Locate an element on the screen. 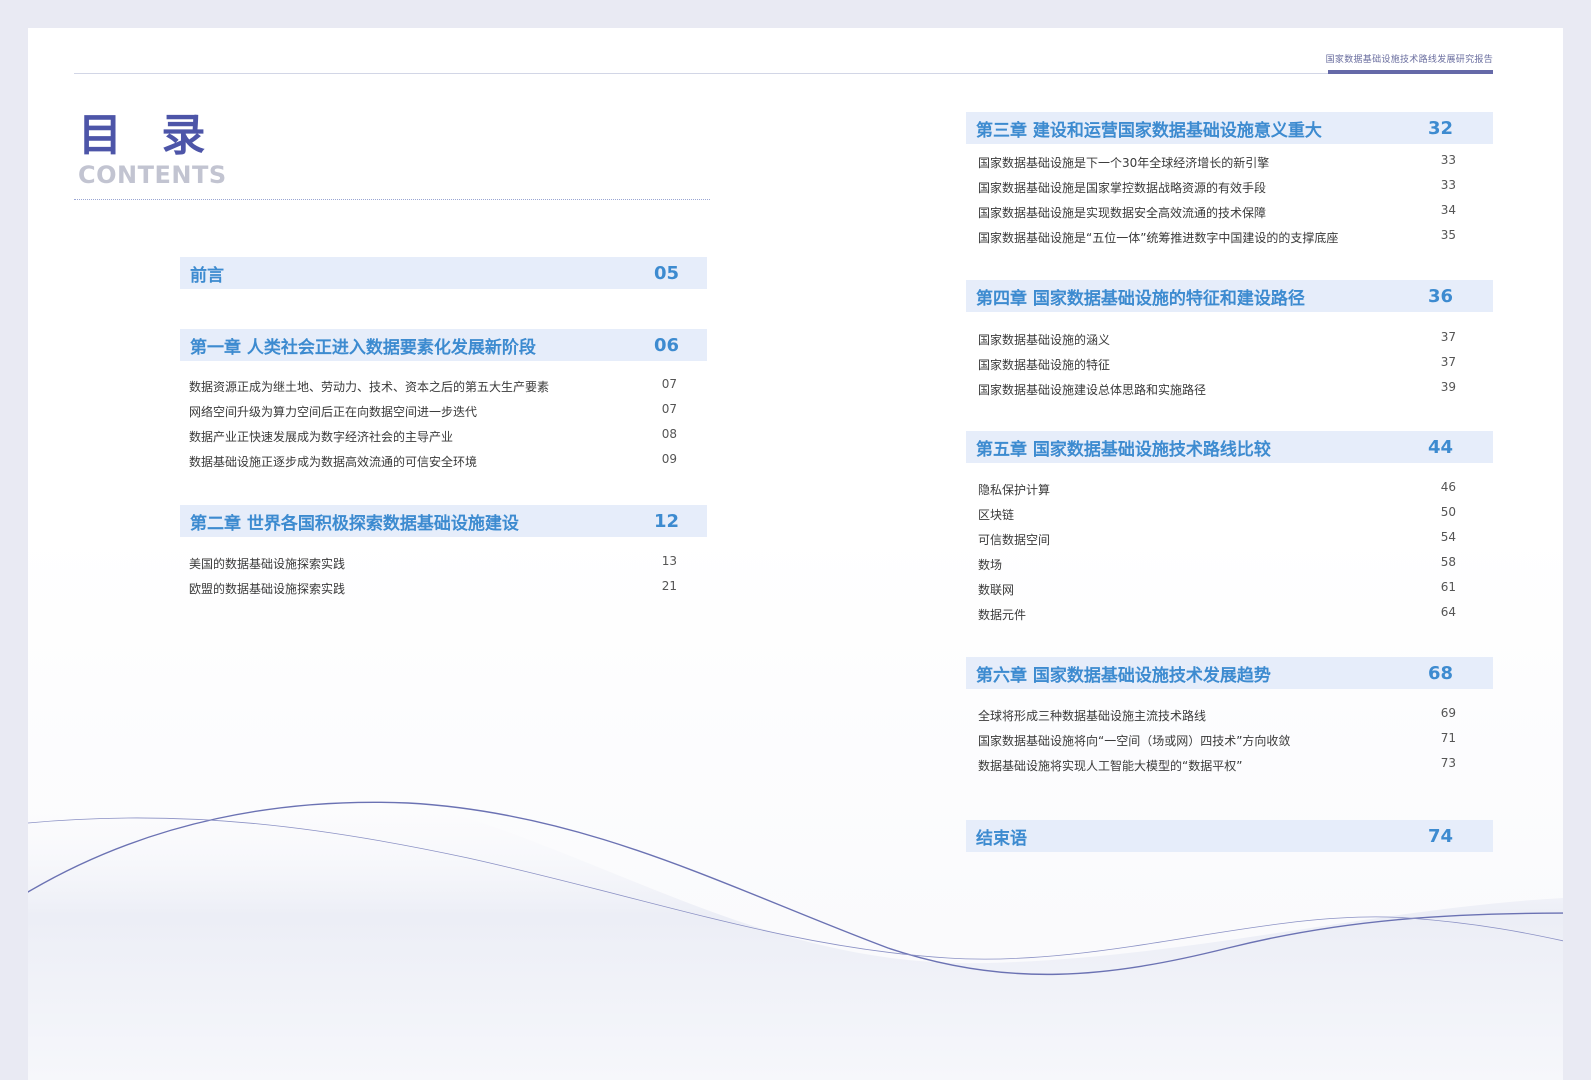  chapter-title: 结束语 is located at coordinates (1001, 838).